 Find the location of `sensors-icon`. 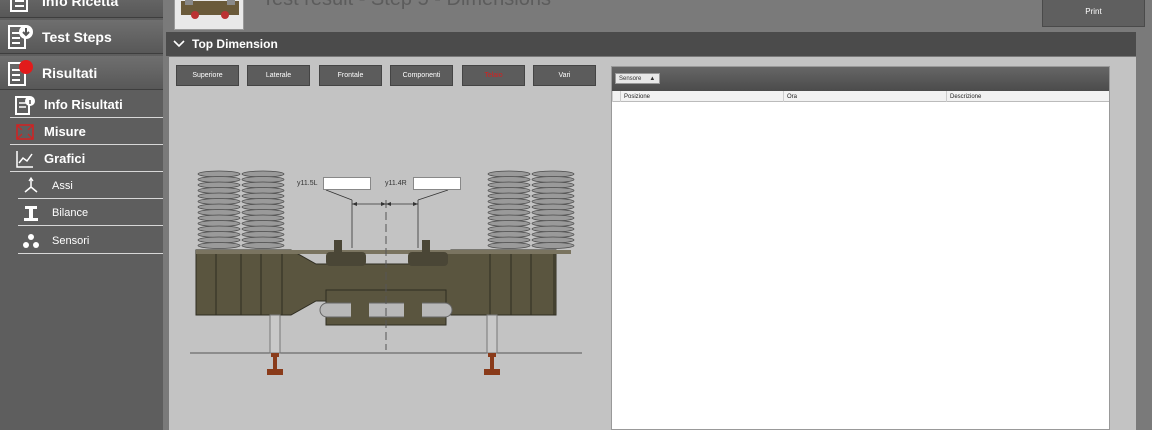

sensors-icon is located at coordinates (31, 241).